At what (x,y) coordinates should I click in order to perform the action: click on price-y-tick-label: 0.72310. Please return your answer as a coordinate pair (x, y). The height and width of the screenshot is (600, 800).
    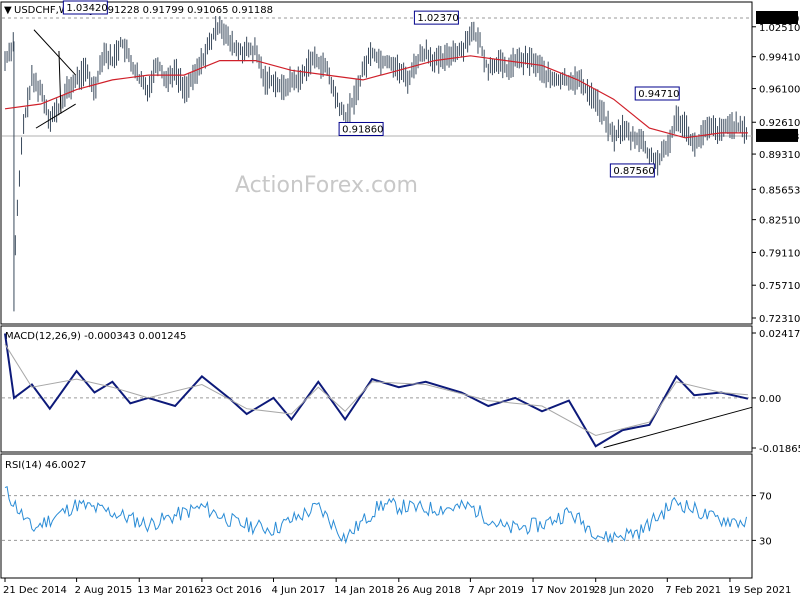
    Looking at the image, I should click on (779, 319).